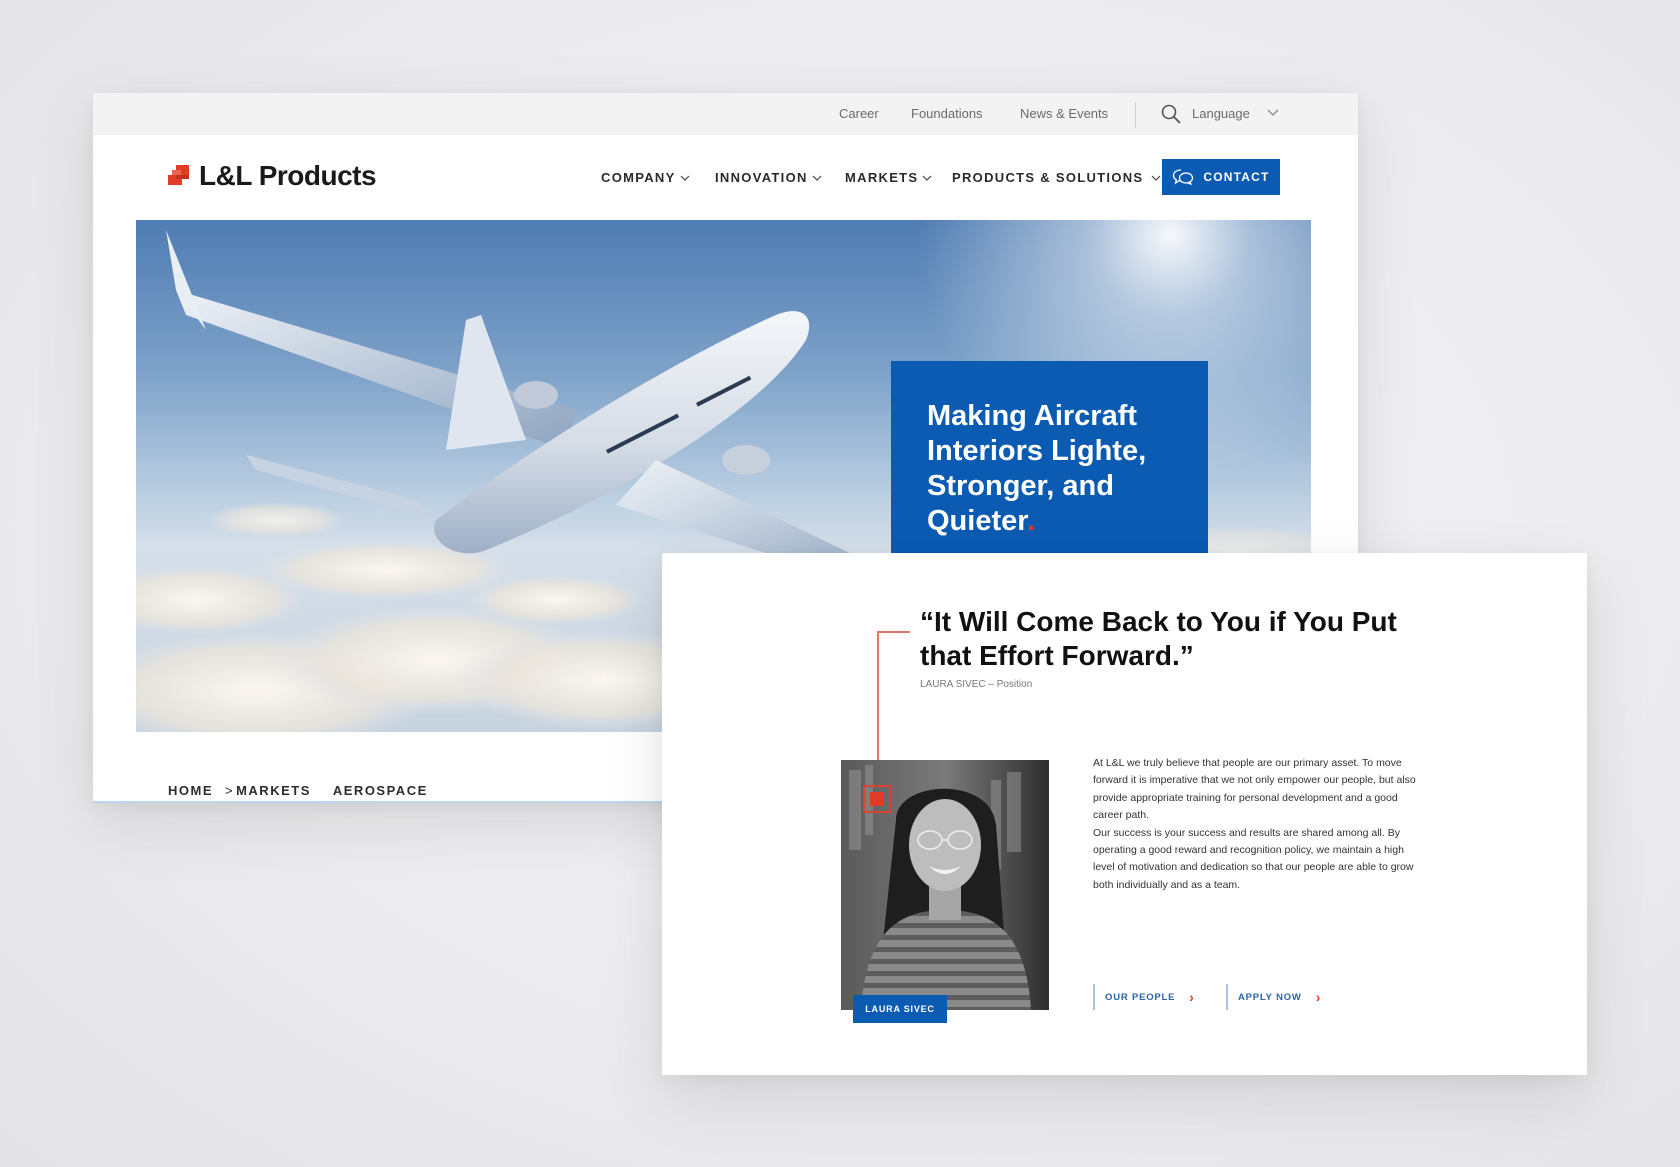 The width and height of the screenshot is (1680, 1167). Describe the element at coordinates (380, 790) in the screenshot. I see `breadcrumb-aerospace: AEROSPACE` at that location.